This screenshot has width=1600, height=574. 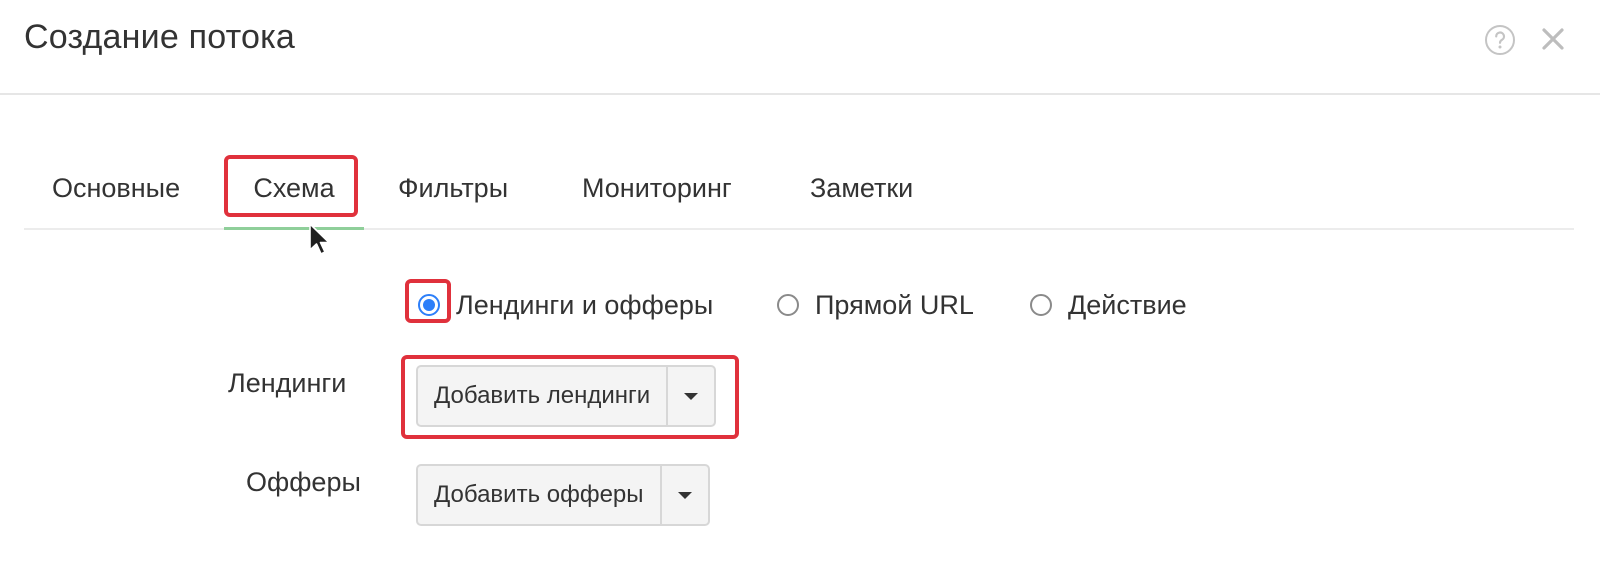 I want to click on tab-scheme: Схема, so click(x=294, y=190).